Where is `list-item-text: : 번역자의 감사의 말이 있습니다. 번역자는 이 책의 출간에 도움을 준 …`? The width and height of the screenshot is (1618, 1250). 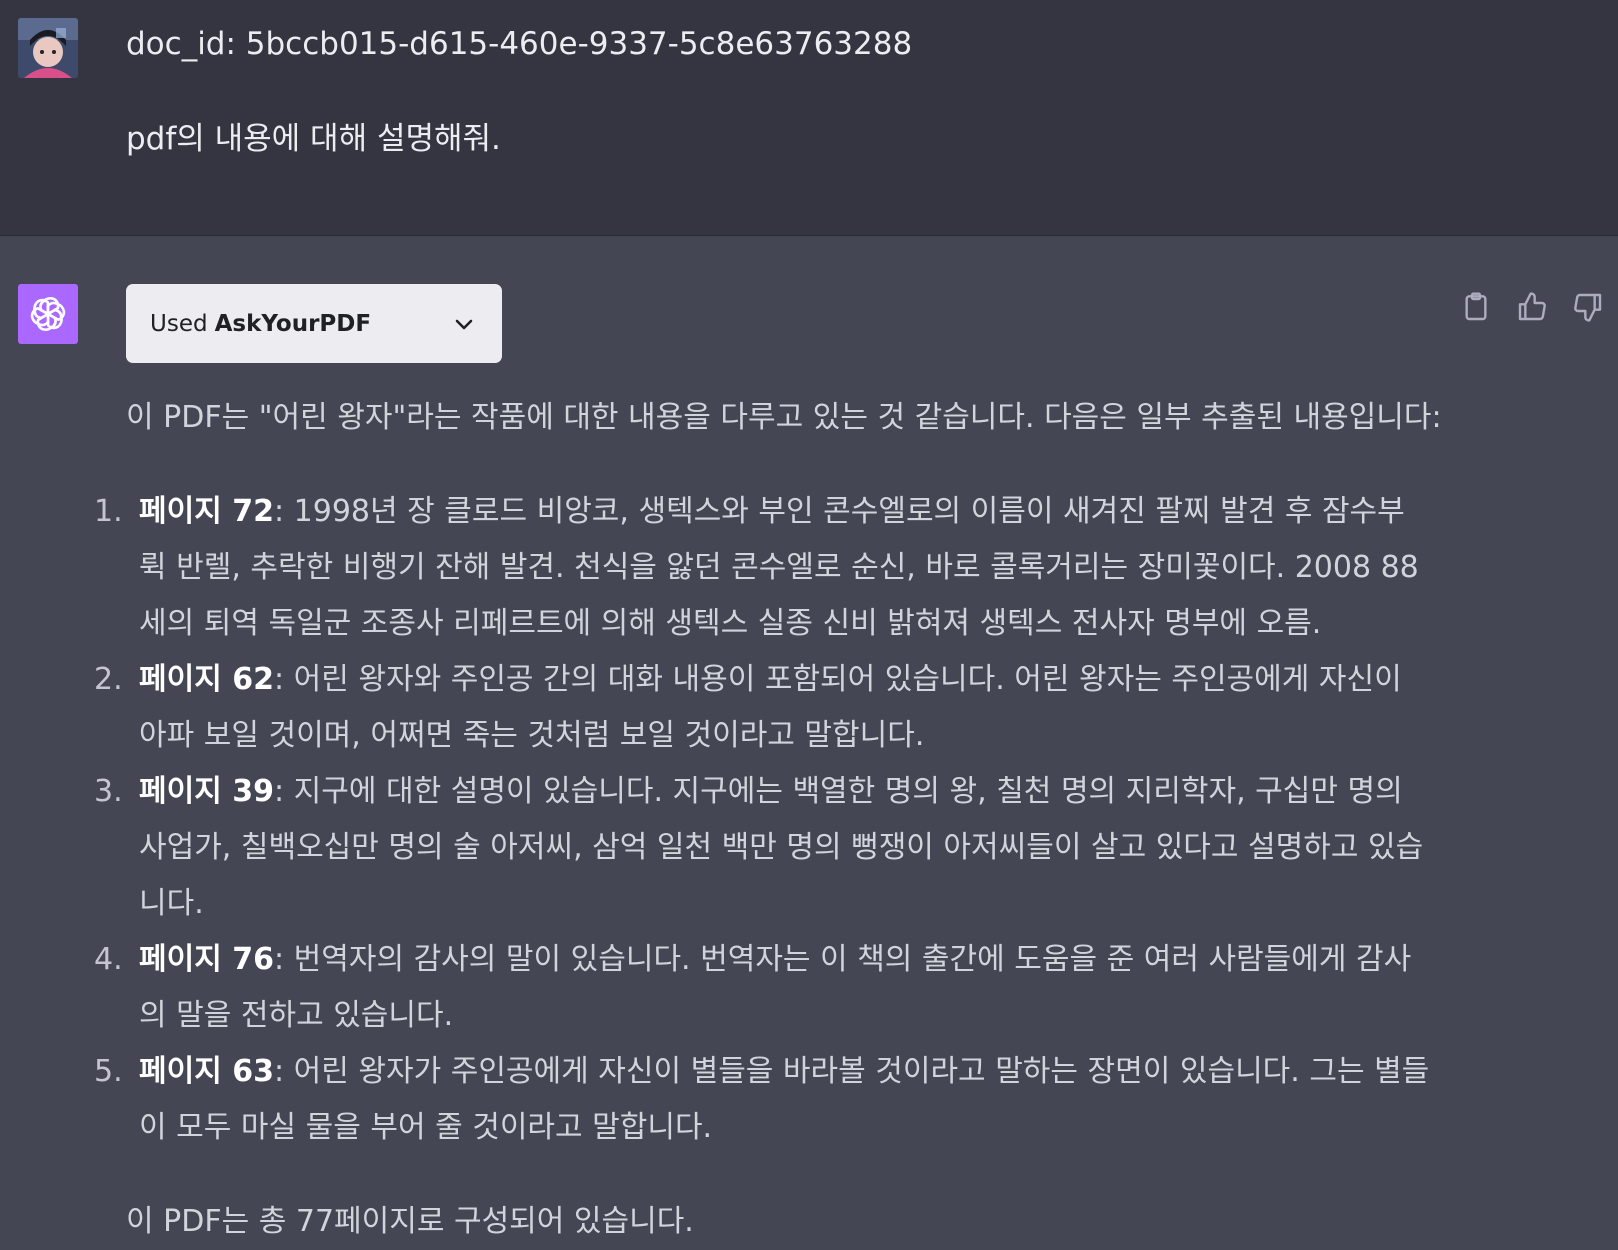
list-item-text: : 번역자의 감사의 말이 있습니다. 번역자는 이 책의 출간에 도움을 준 … is located at coordinates (775, 987).